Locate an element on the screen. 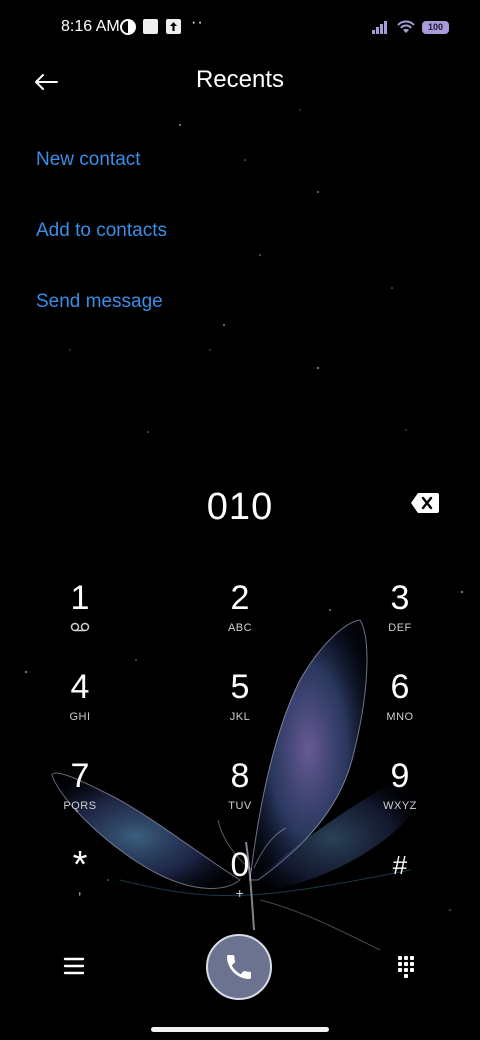 This screenshot has width=480, height=1040. key-hash: # is located at coordinates (400, 885).